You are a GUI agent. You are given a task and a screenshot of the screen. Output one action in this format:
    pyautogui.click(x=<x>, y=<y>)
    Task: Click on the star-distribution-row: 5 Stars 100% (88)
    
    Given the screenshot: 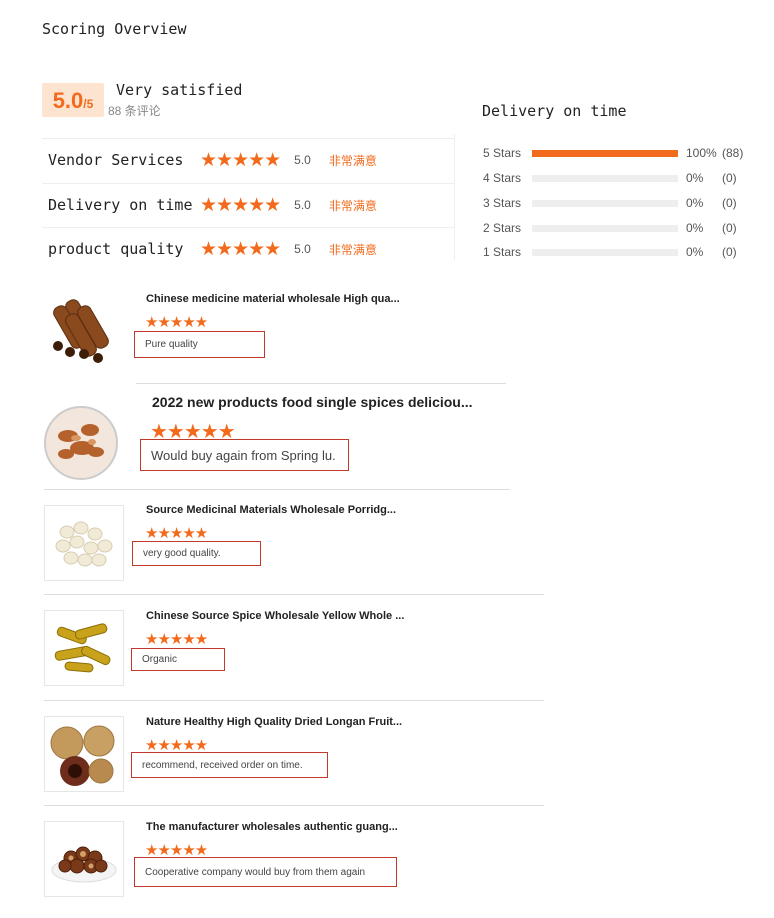 What is the action you would take?
    pyautogui.click(x=613, y=153)
    